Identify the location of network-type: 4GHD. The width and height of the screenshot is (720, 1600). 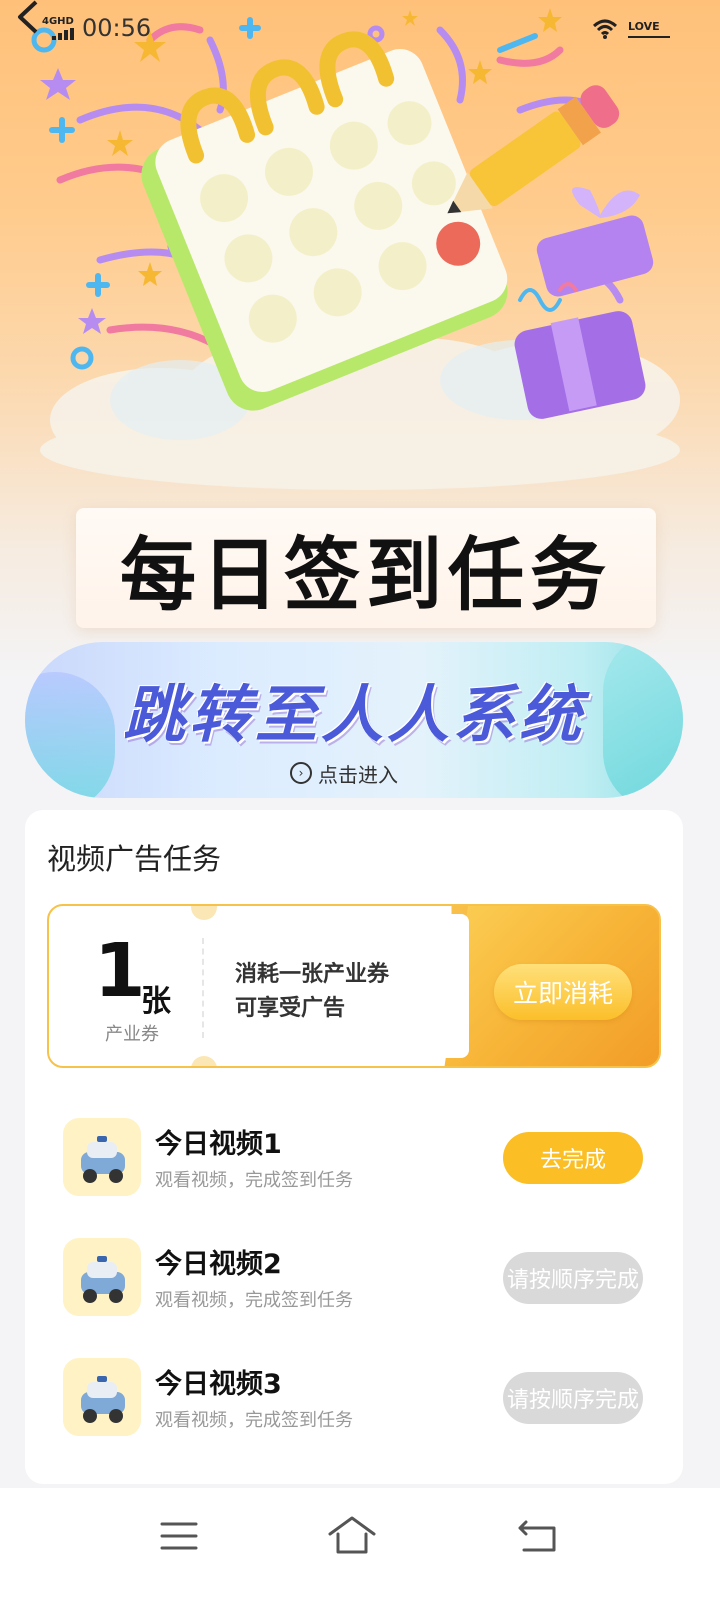
(58, 21).